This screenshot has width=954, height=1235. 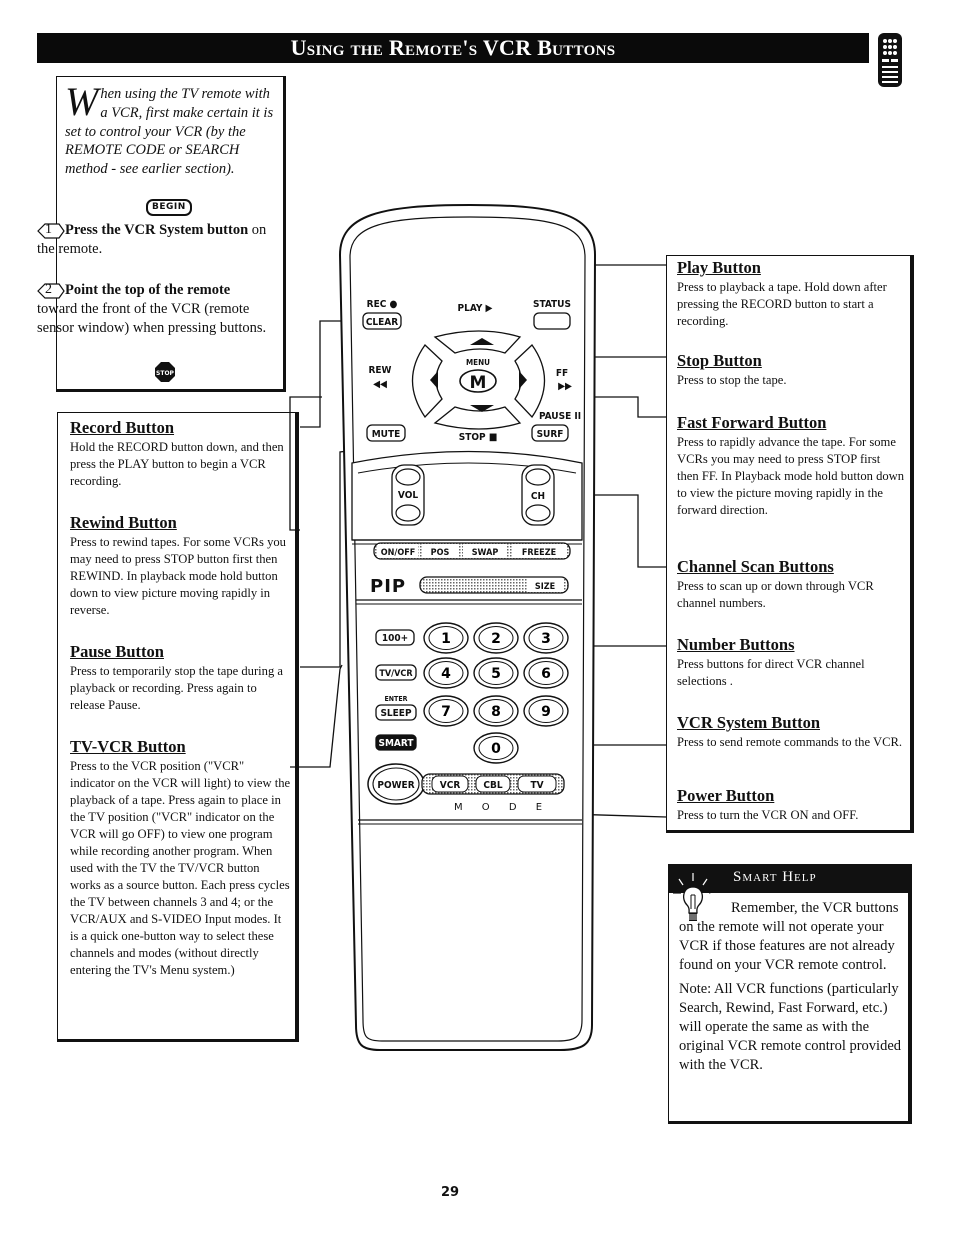 What do you see at coordinates (560, 416) in the screenshot?
I see `pause-label: PAUSE II` at bounding box center [560, 416].